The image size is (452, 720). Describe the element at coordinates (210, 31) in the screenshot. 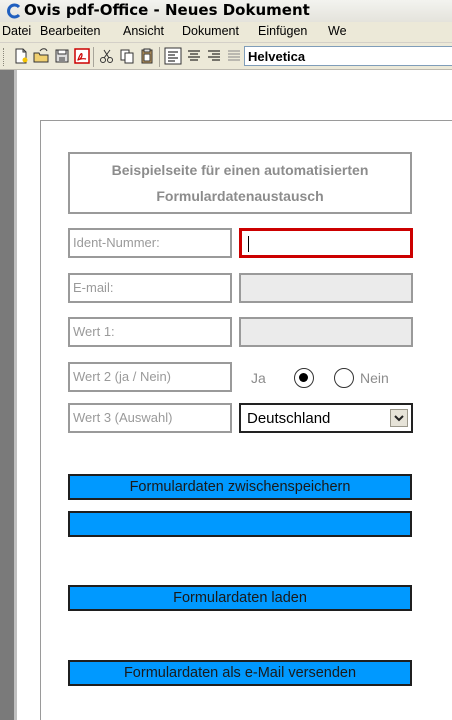

I see `menu-dokument: Dokument` at that location.